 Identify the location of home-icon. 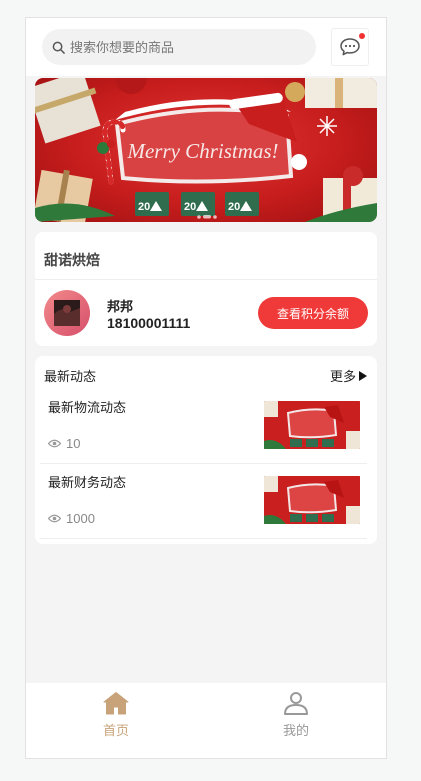
(116, 703).